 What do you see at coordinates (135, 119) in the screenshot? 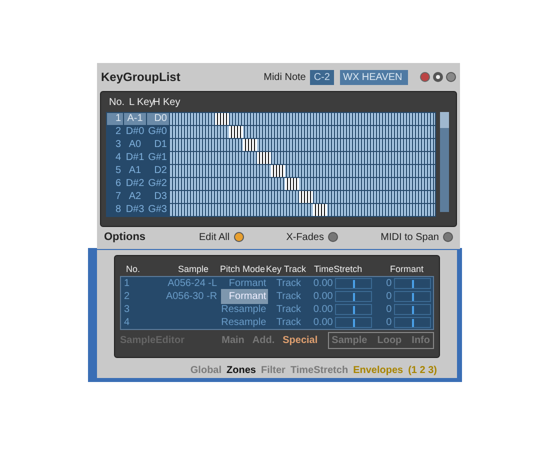
I see `low-key-cell: A-1` at bounding box center [135, 119].